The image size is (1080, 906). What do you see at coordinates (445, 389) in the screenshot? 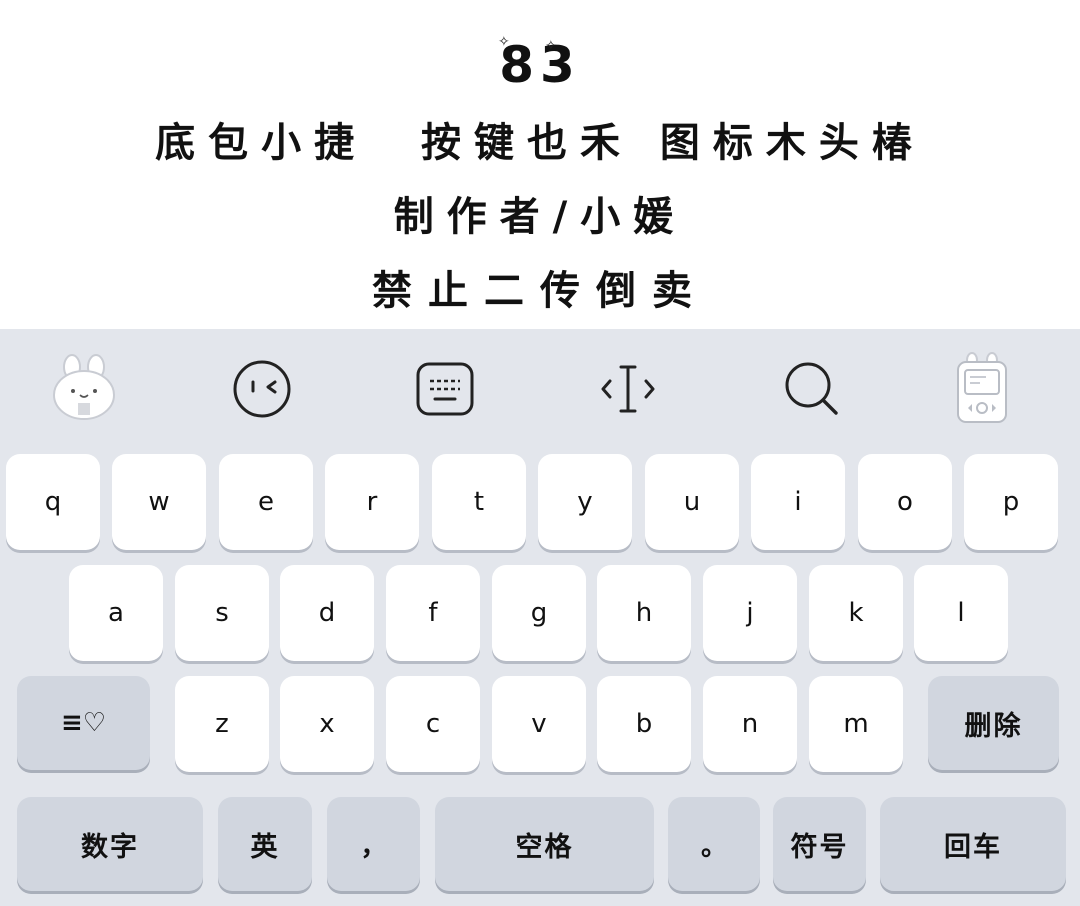
I see `keyboard-icon` at bounding box center [445, 389].